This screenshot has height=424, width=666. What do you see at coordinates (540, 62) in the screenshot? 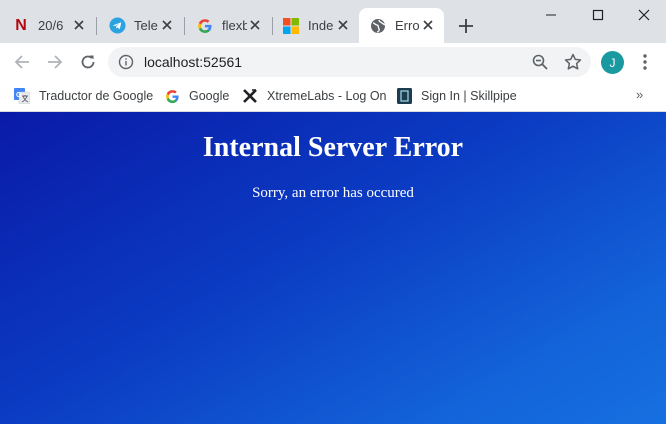
I see `zoom-out-icon` at bounding box center [540, 62].